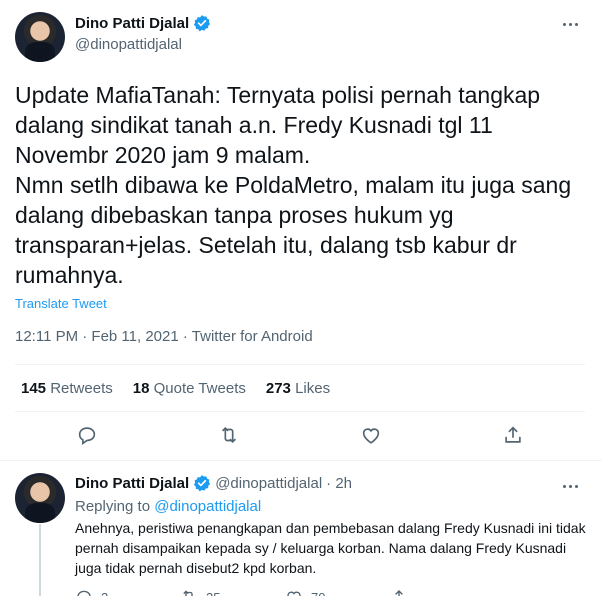 This screenshot has height=596, width=602. What do you see at coordinates (213, 483) in the screenshot?
I see `reply-header: Dino Patti Djalal @dinopattidjalal · 2h` at bounding box center [213, 483].